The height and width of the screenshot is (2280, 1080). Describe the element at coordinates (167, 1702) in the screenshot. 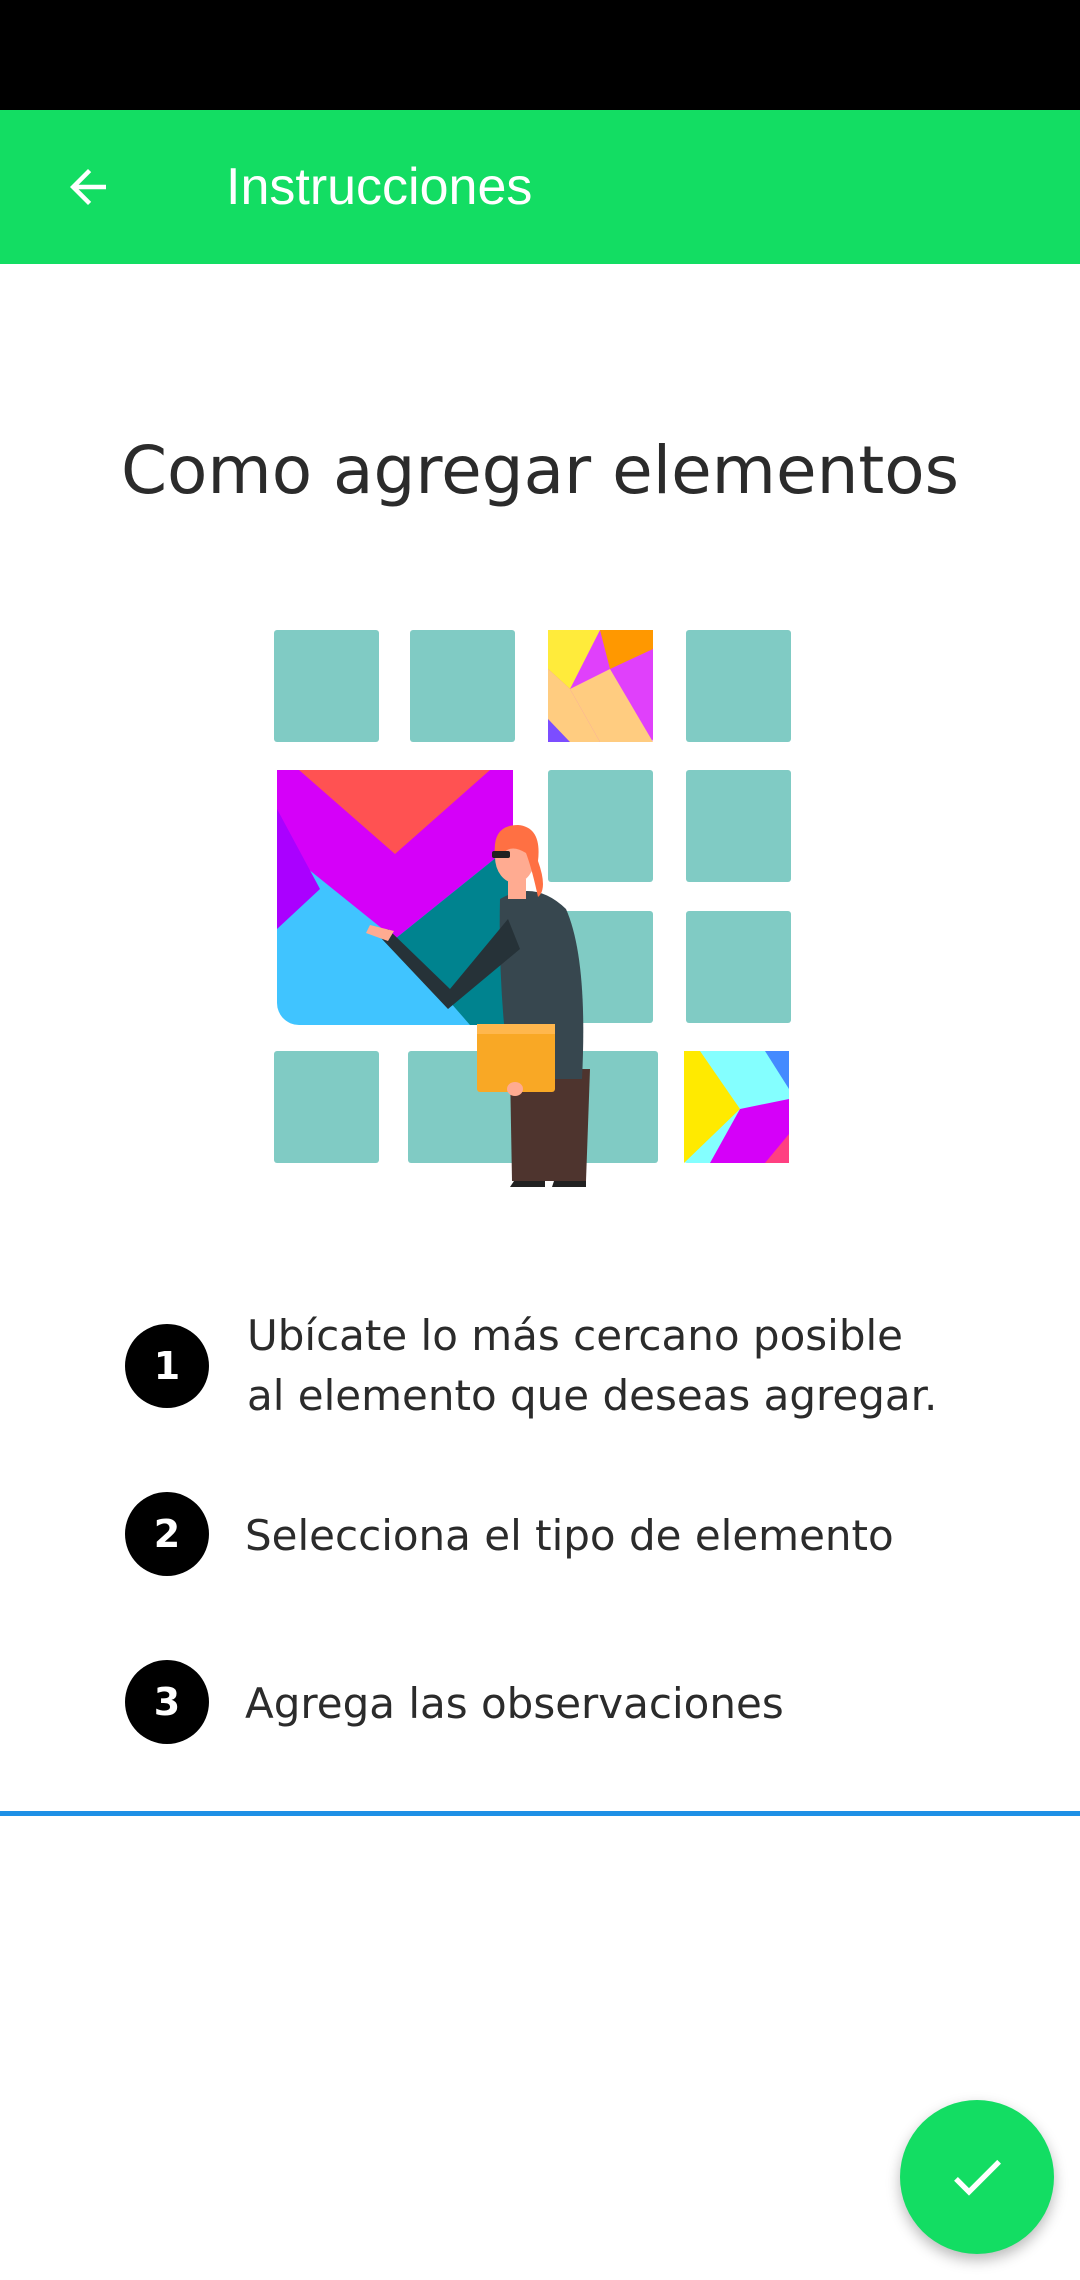

I see `step-number-badge: 3` at that location.